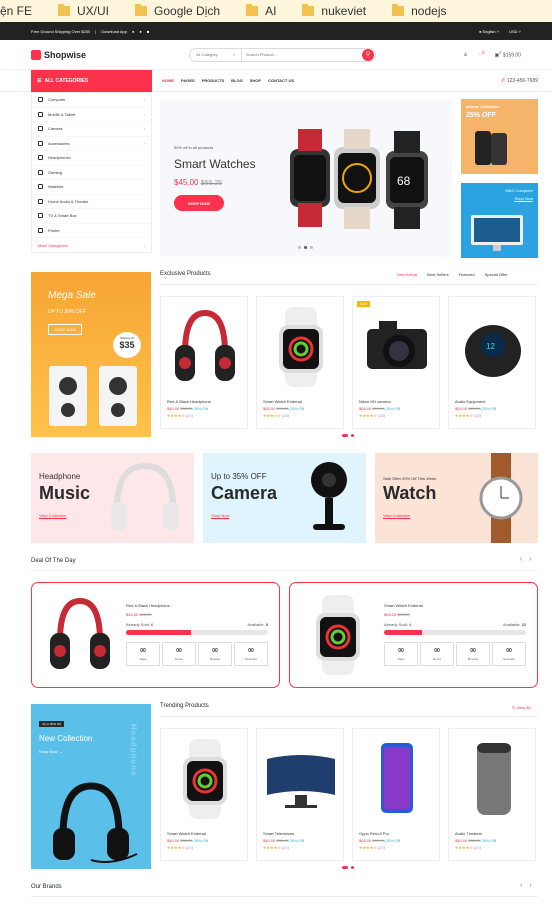 Image resolution: width=552 pixels, height=906 pixels. What do you see at coordinates (91, 158) in the screenshot?
I see `category-item: Headphones` at bounding box center [91, 158].